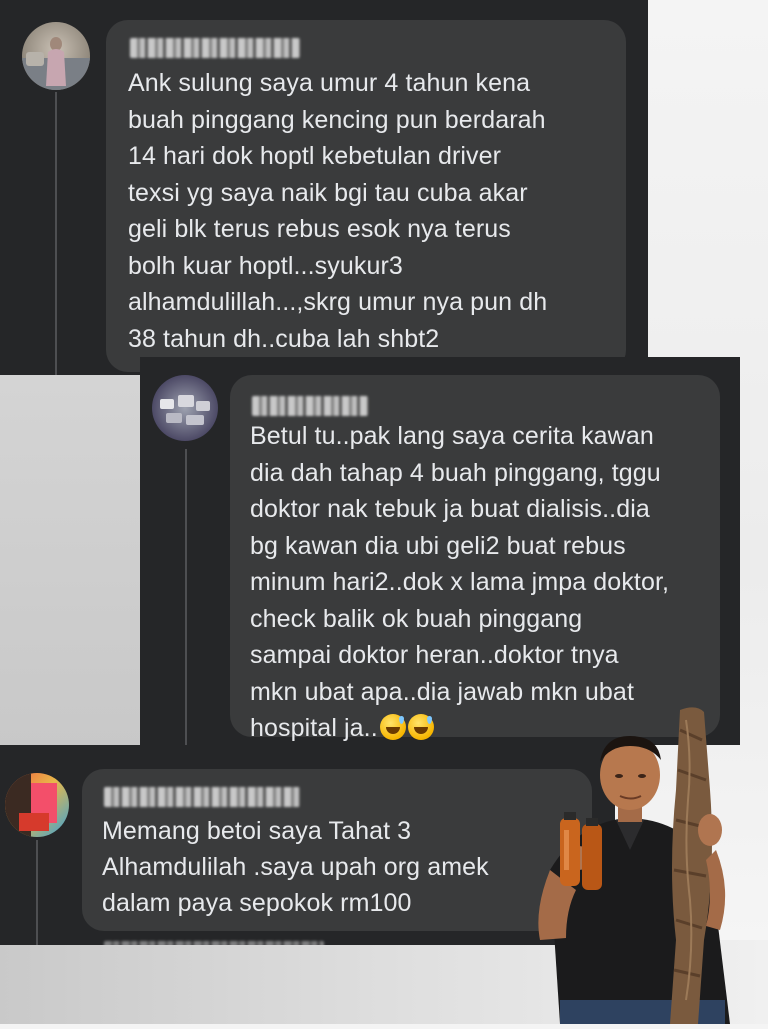 This screenshot has width=768, height=1029. Describe the element at coordinates (214, 943) in the screenshot. I see `next-comment-name-redacted` at that location.